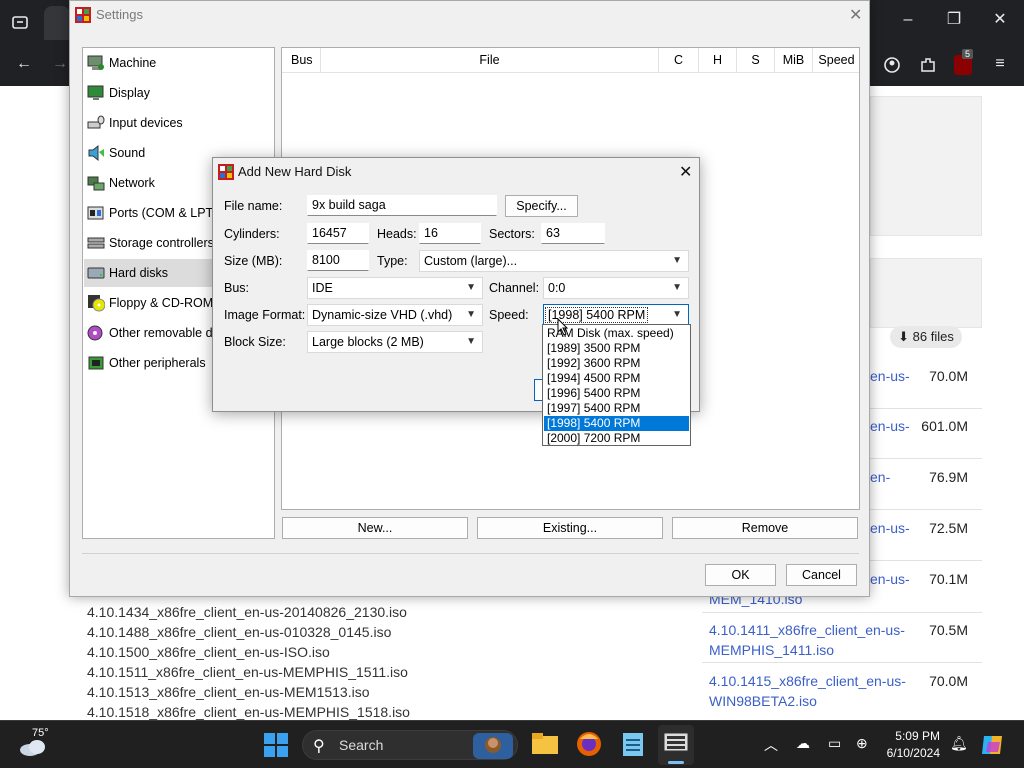 This screenshot has height=768, width=1024. What do you see at coordinates (892, 66) in the screenshot?
I see `profile-icon` at bounding box center [892, 66].